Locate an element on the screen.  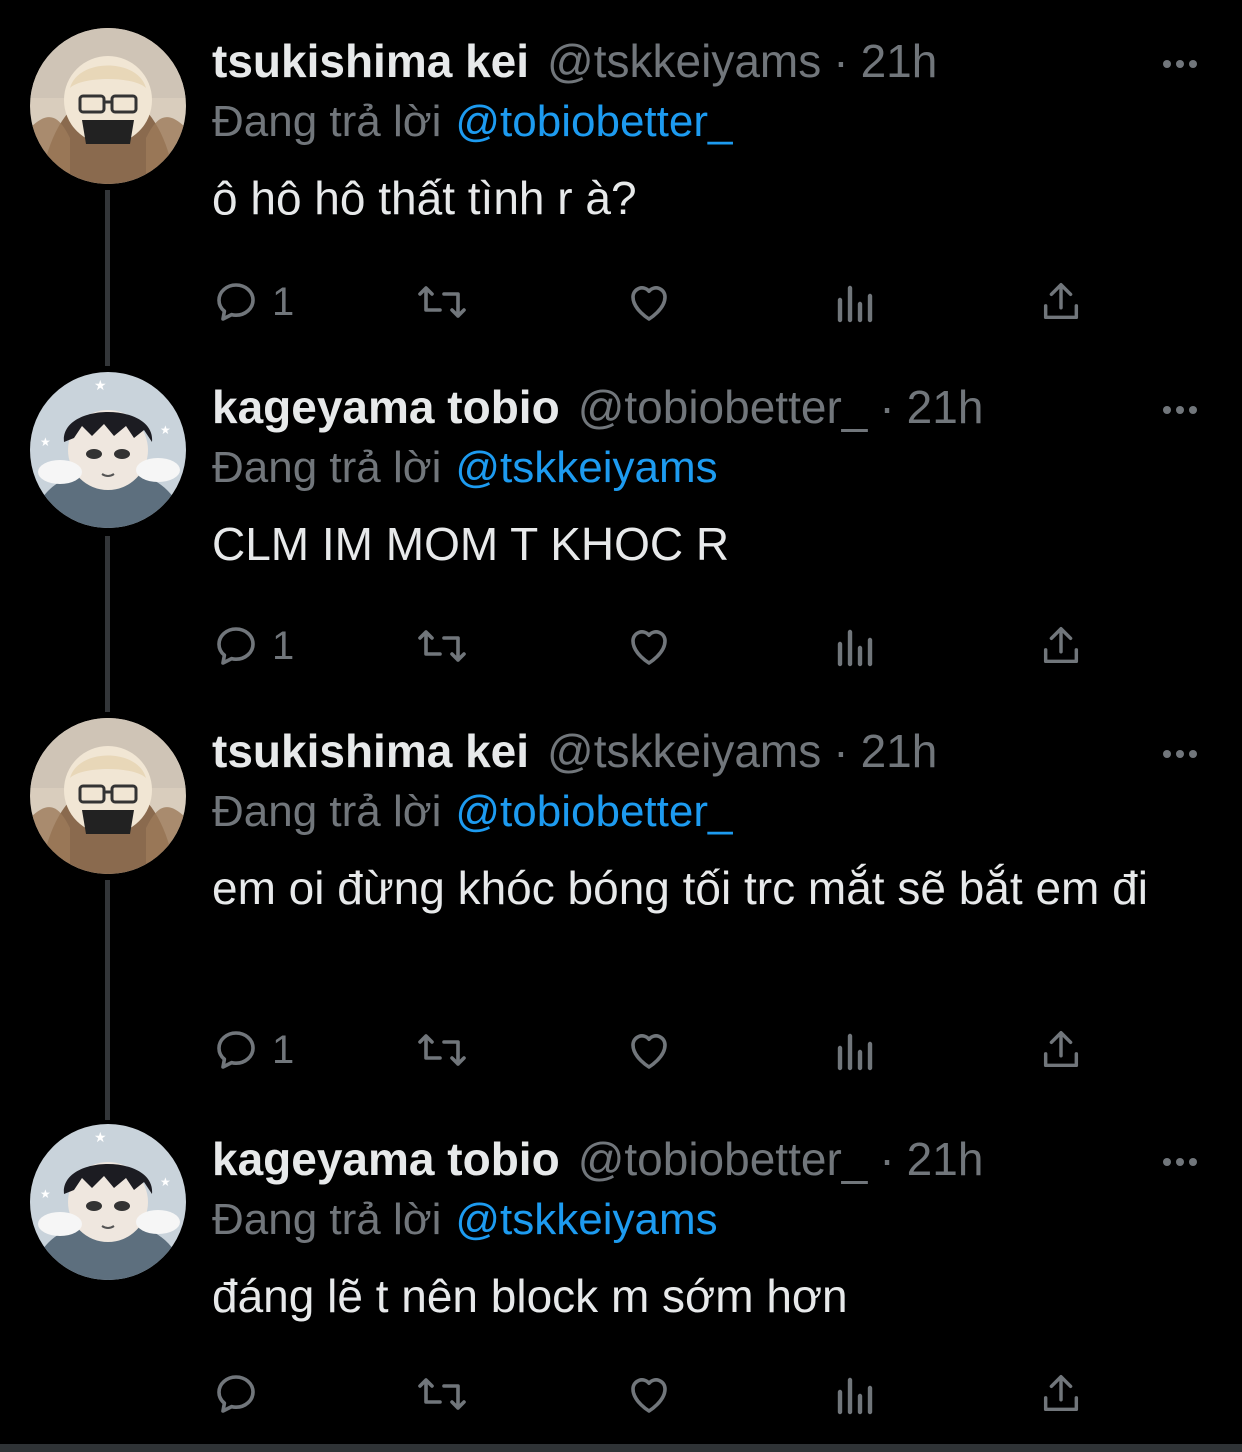
tweet-text: ô hô hô thất tình r à? is located at coordinates (424, 198).